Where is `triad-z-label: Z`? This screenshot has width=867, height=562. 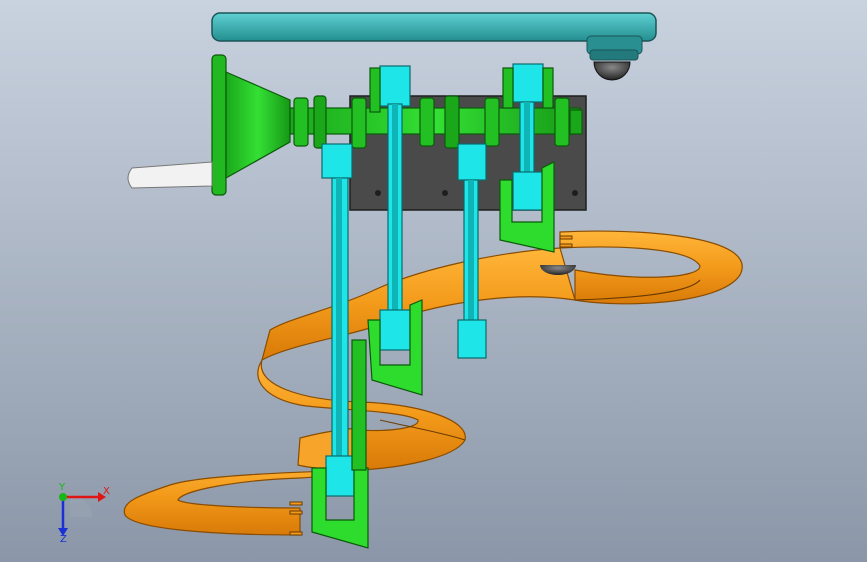 triad-z-label: Z is located at coordinates (63, 539).